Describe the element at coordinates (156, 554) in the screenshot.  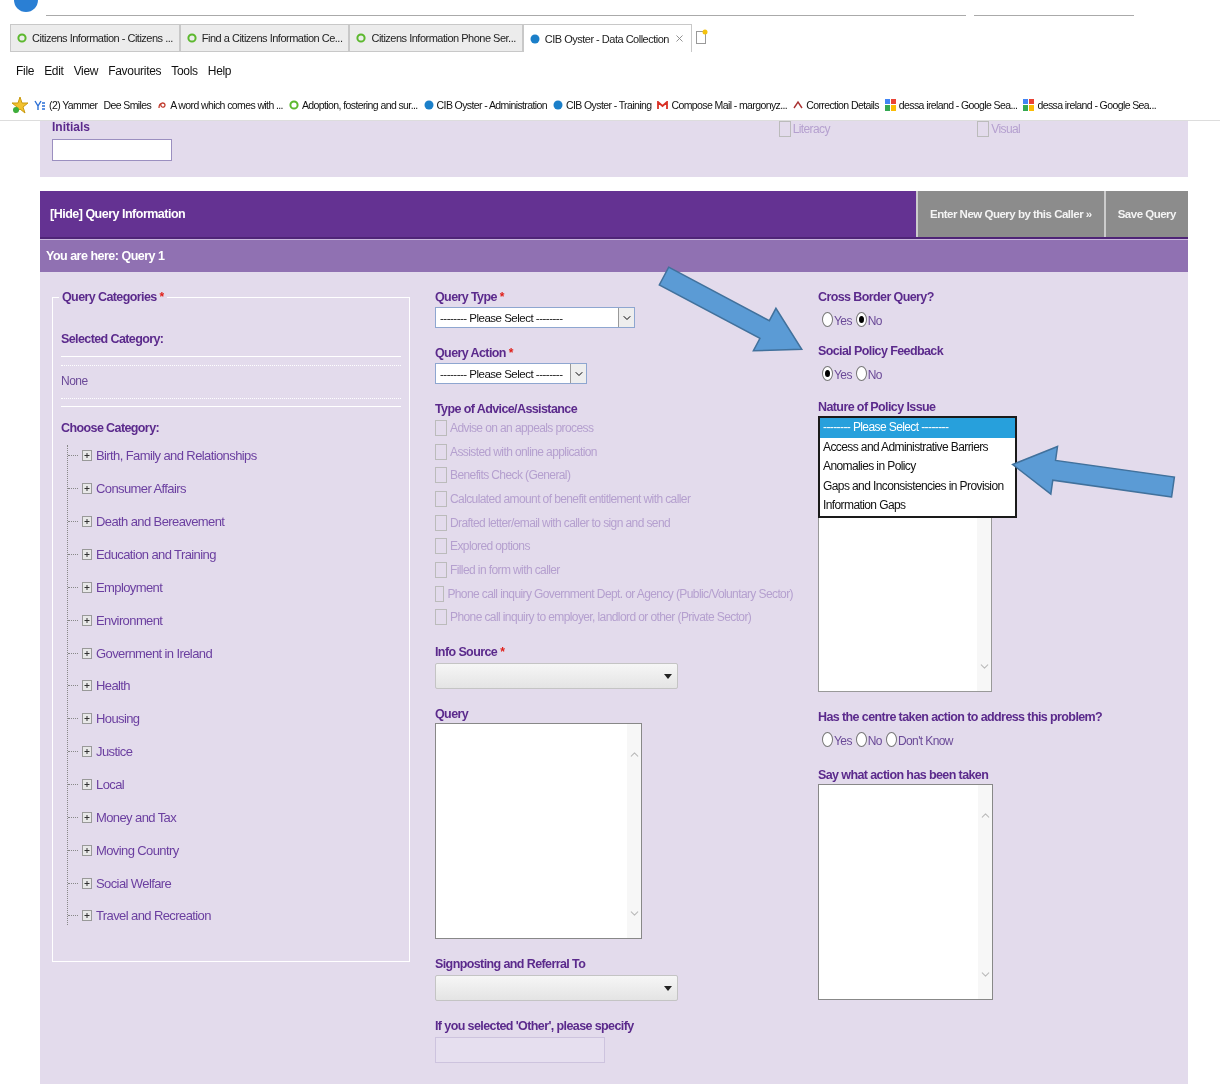
I see `category-item: Education and Training` at that location.